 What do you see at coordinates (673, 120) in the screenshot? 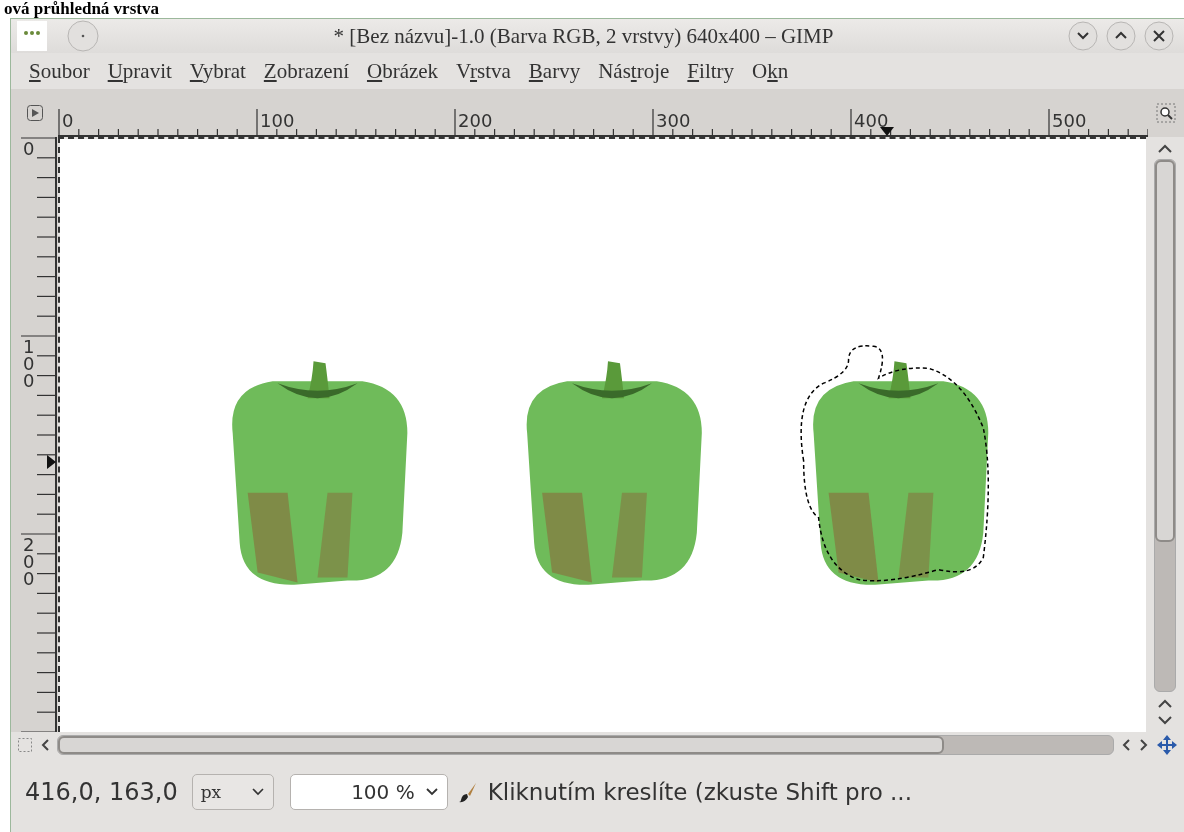
I see `ruler-label: 300` at bounding box center [673, 120].